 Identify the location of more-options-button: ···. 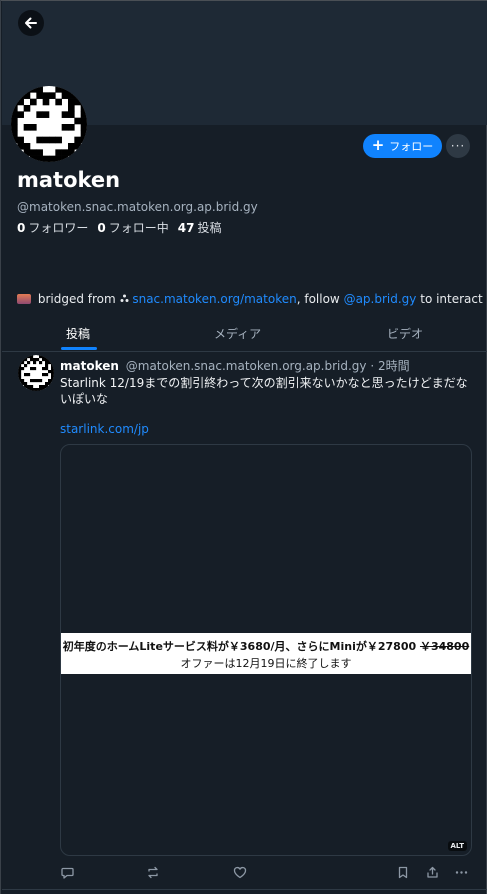
(458, 146).